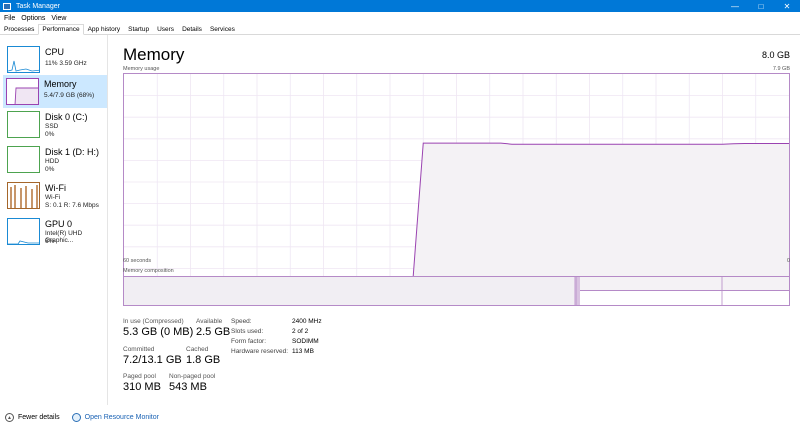 This screenshot has width=800, height=430. Describe the element at coordinates (154, 54) in the screenshot. I see `page-title: Memory` at that location.